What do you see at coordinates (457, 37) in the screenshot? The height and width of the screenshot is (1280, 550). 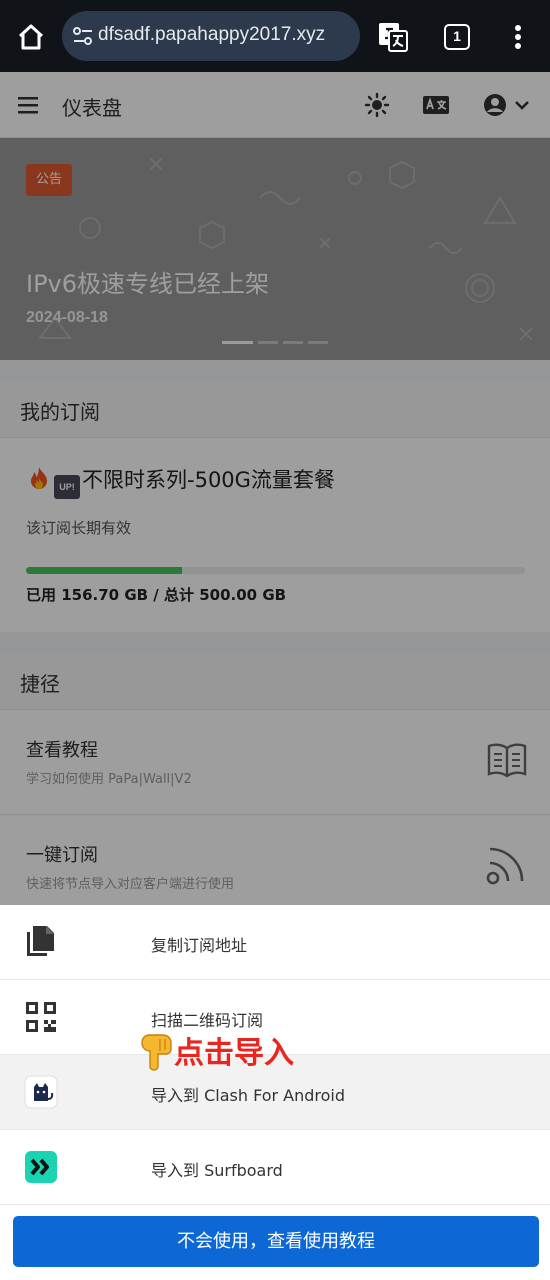 I see `tab-switcher-button: 1` at bounding box center [457, 37].